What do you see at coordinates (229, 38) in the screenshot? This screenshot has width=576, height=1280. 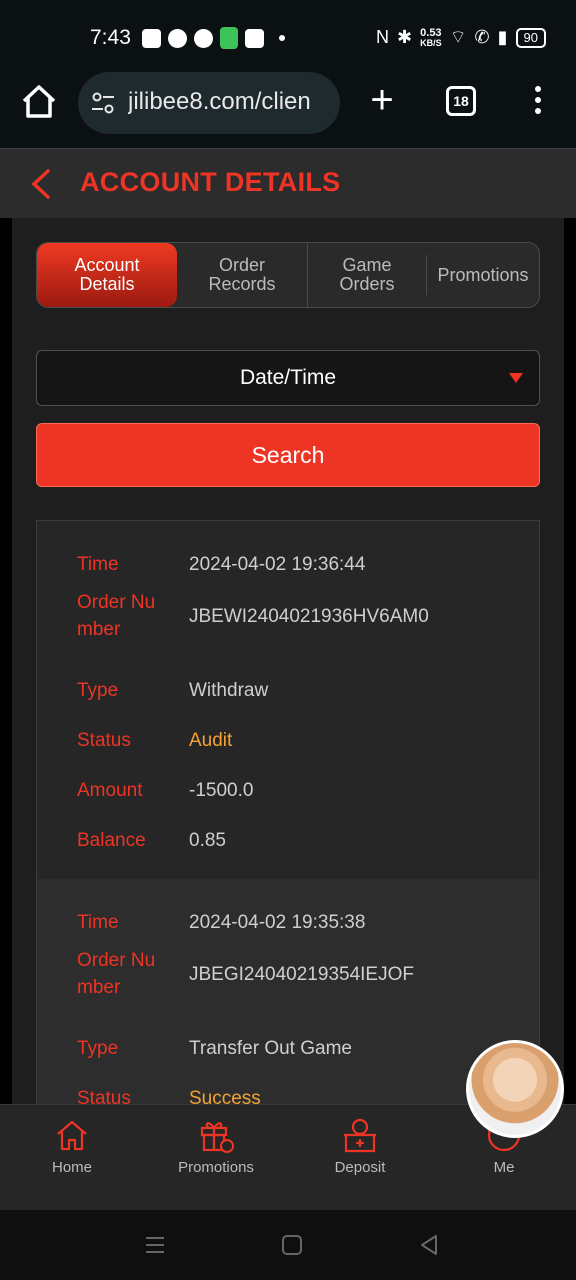 I see `app-notification-icon` at bounding box center [229, 38].